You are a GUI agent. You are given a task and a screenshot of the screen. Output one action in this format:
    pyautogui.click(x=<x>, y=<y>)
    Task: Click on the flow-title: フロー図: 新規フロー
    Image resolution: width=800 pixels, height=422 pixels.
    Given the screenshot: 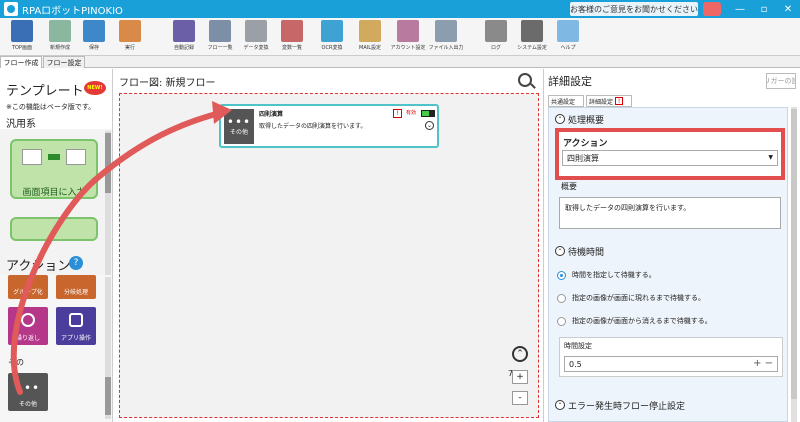 What is the action you would take?
    pyautogui.click(x=167, y=83)
    